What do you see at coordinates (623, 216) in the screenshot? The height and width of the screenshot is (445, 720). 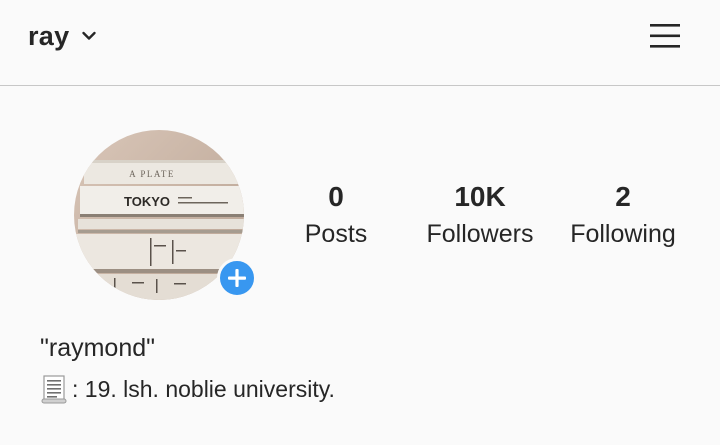 I see `following-stat: 2 Following` at bounding box center [623, 216].